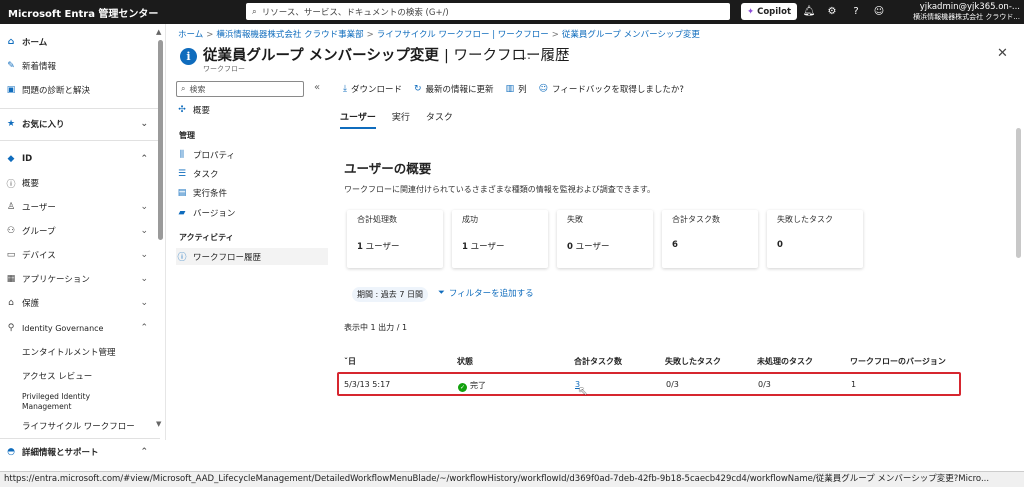 This screenshot has height=487, width=1024. What do you see at coordinates (80, 42) in the screenshot?
I see `sidebar-item-home: ⌂ ホーム` at bounding box center [80, 42].